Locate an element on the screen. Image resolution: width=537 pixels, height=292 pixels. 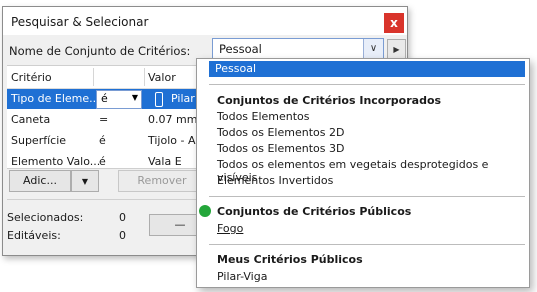
dropdown-item: Fogo is located at coordinates (230, 228).